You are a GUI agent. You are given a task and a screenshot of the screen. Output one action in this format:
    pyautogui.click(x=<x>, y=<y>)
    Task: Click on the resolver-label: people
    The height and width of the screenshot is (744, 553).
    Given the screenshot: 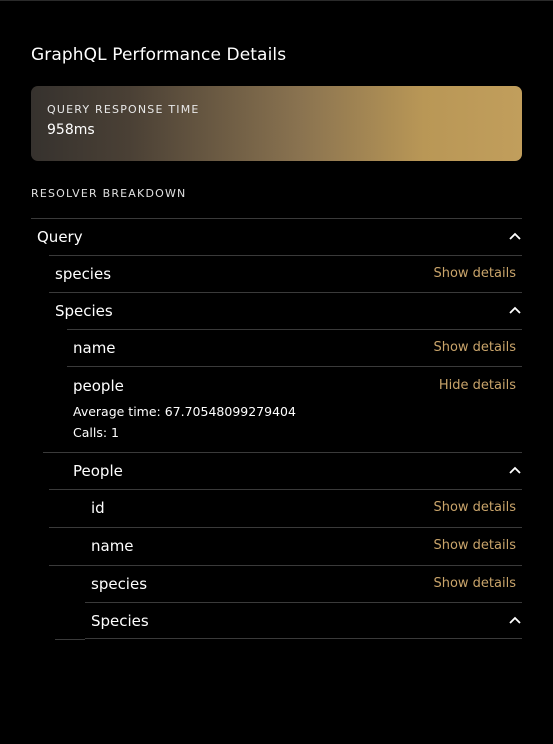 What is the action you would take?
    pyautogui.click(x=98, y=386)
    